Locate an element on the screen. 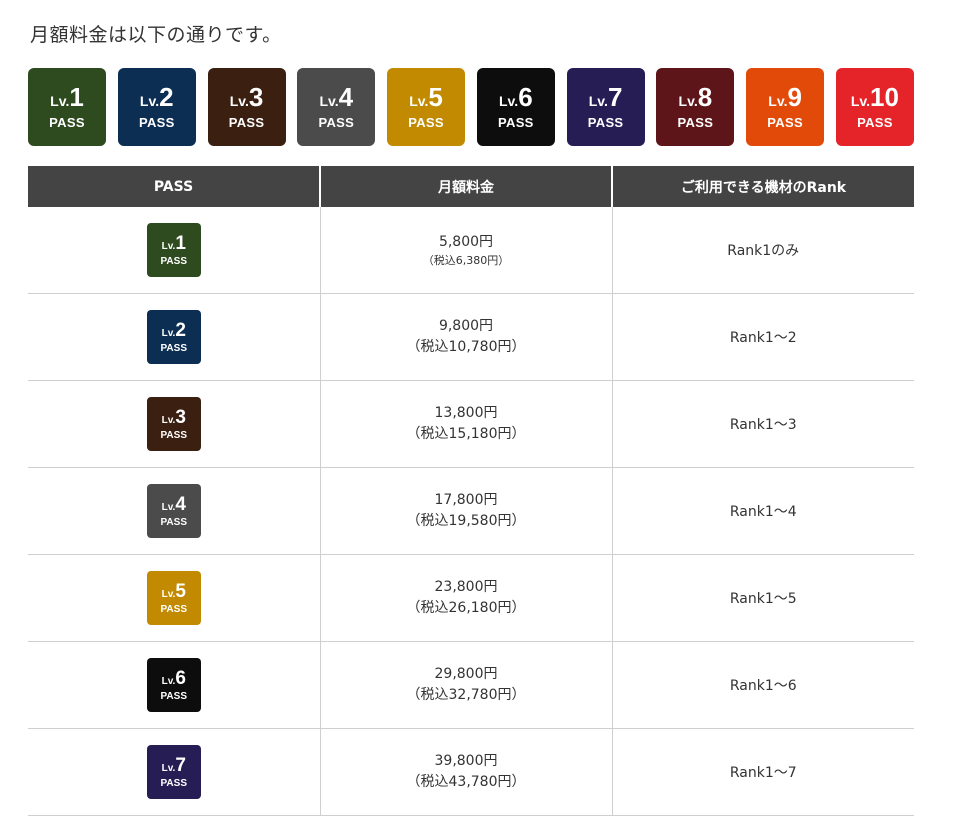 The height and width of the screenshot is (816, 978). pass-cell: Lv.6 PASS is located at coordinates (174, 685).